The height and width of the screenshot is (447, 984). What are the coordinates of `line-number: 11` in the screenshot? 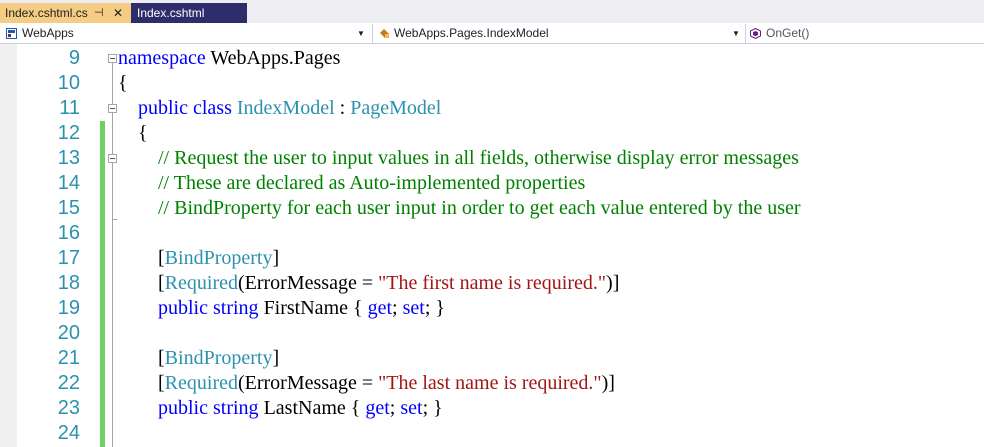 It's located at (69, 108).